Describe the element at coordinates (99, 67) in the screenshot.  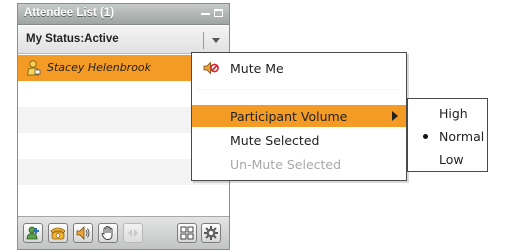
I see `attendee-name: Stacey Helenbrook` at that location.